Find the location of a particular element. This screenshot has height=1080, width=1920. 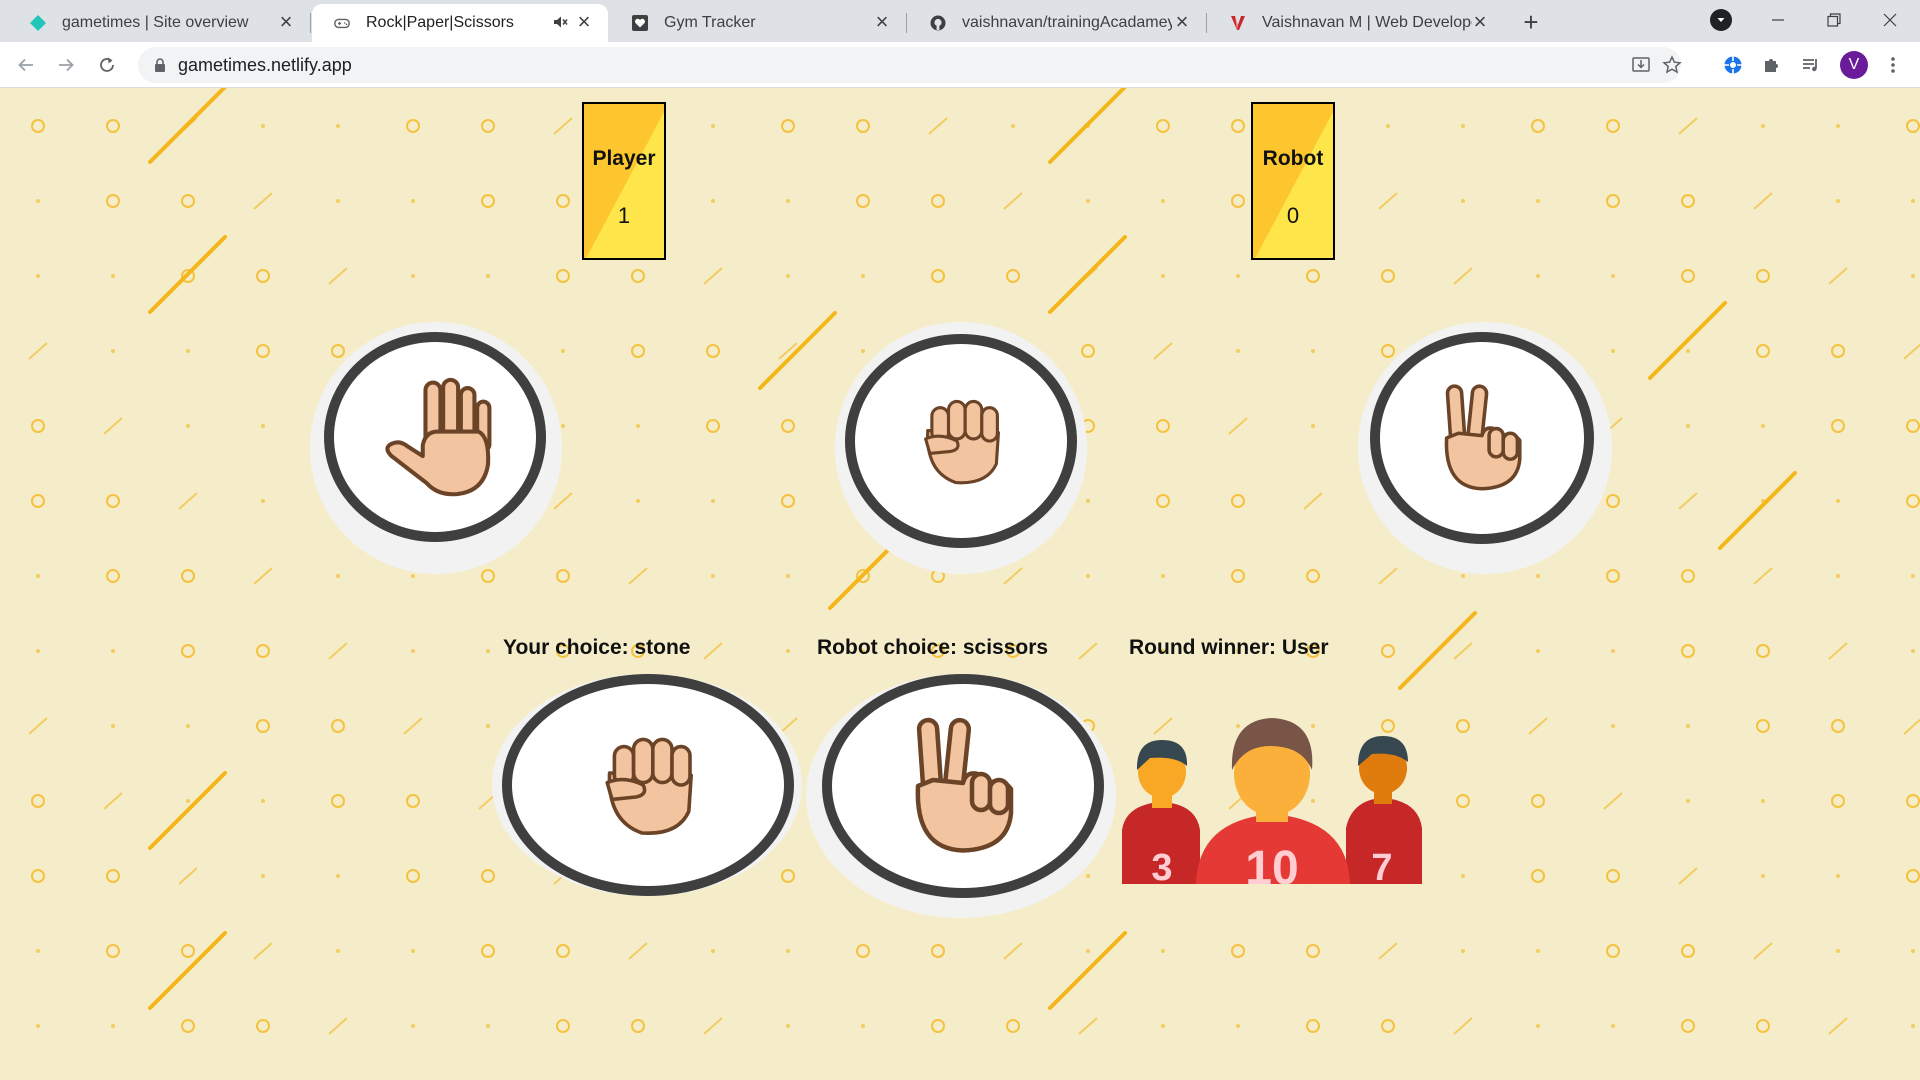

arrow-left-icon is located at coordinates (25, 65).